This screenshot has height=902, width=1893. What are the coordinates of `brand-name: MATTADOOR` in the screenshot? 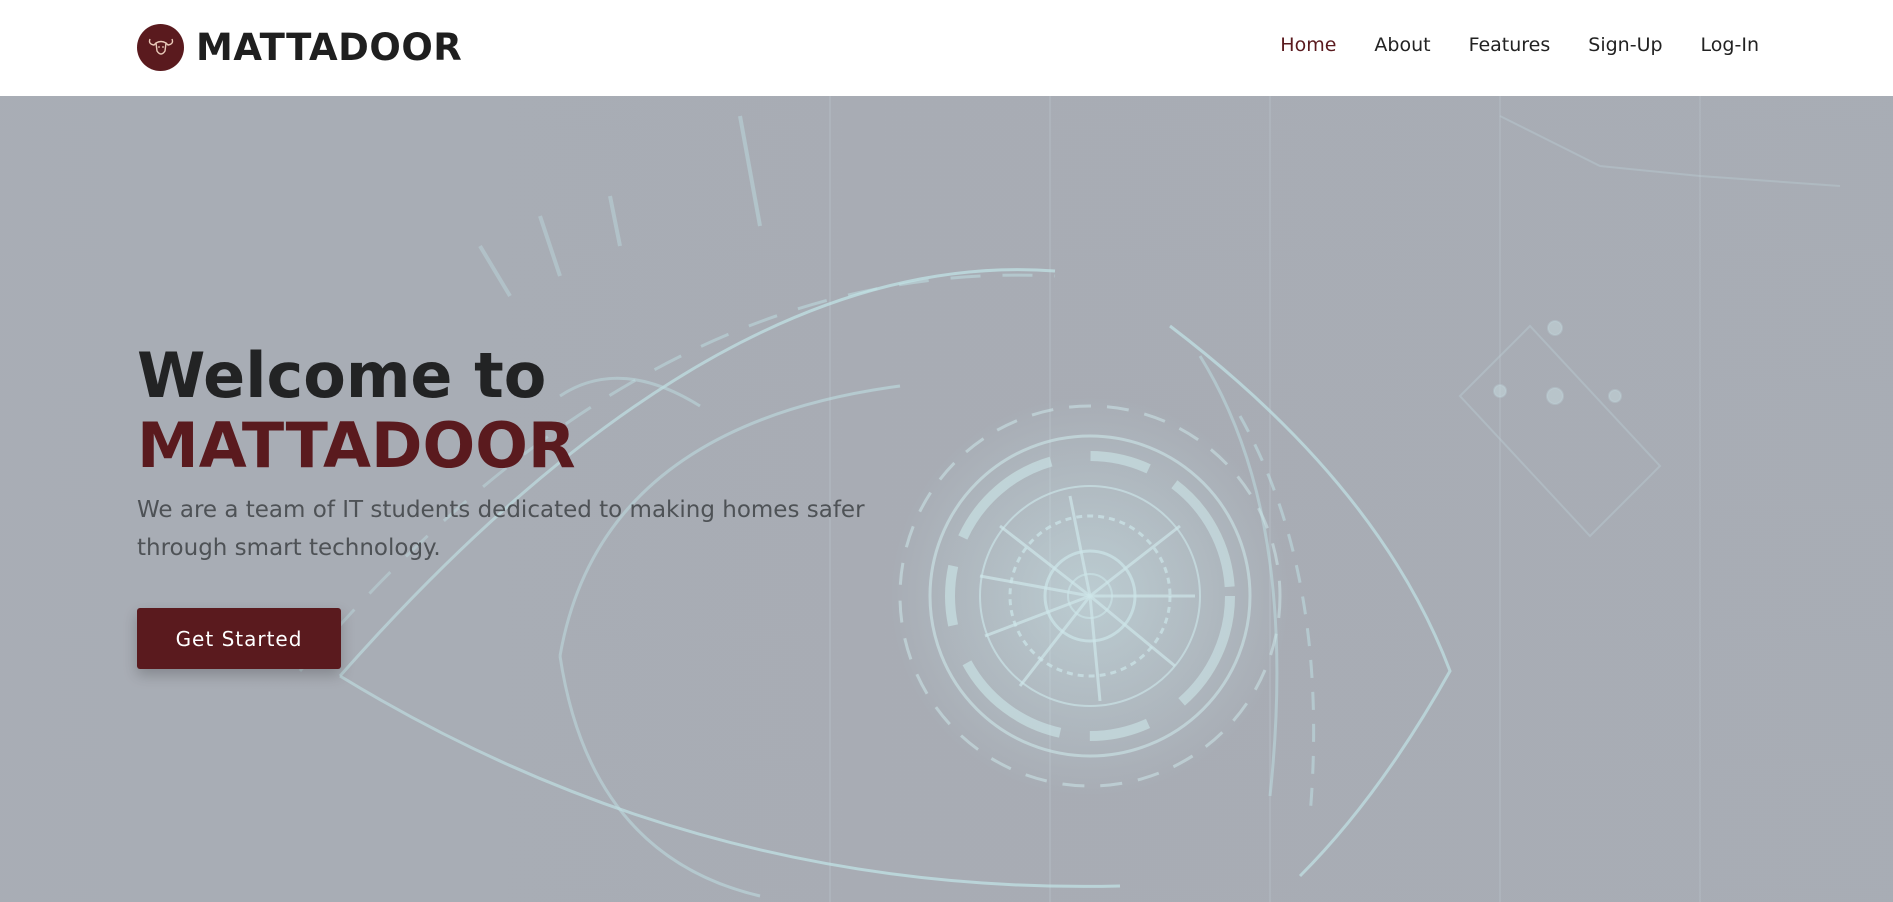 It's located at (329, 47).